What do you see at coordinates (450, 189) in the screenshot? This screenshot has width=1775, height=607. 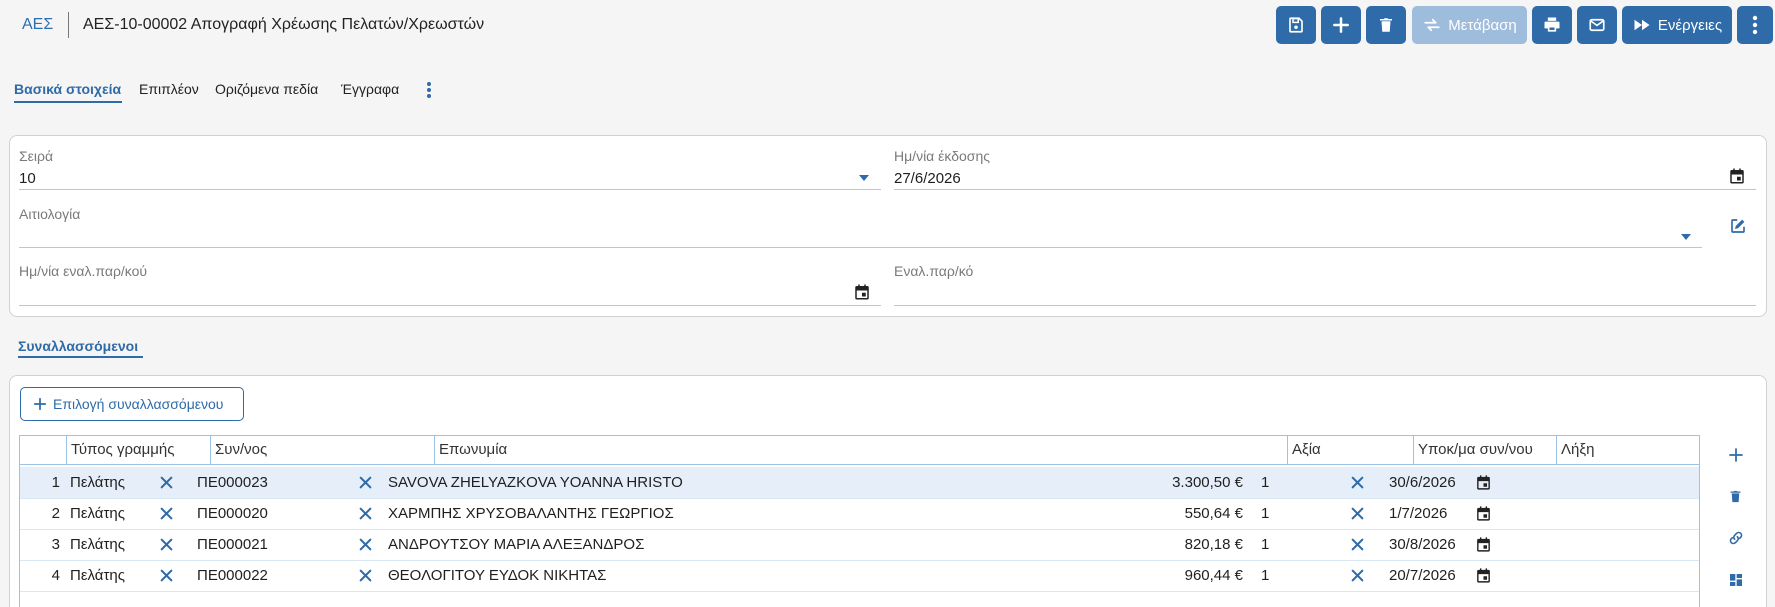 I see `series-underline` at bounding box center [450, 189].